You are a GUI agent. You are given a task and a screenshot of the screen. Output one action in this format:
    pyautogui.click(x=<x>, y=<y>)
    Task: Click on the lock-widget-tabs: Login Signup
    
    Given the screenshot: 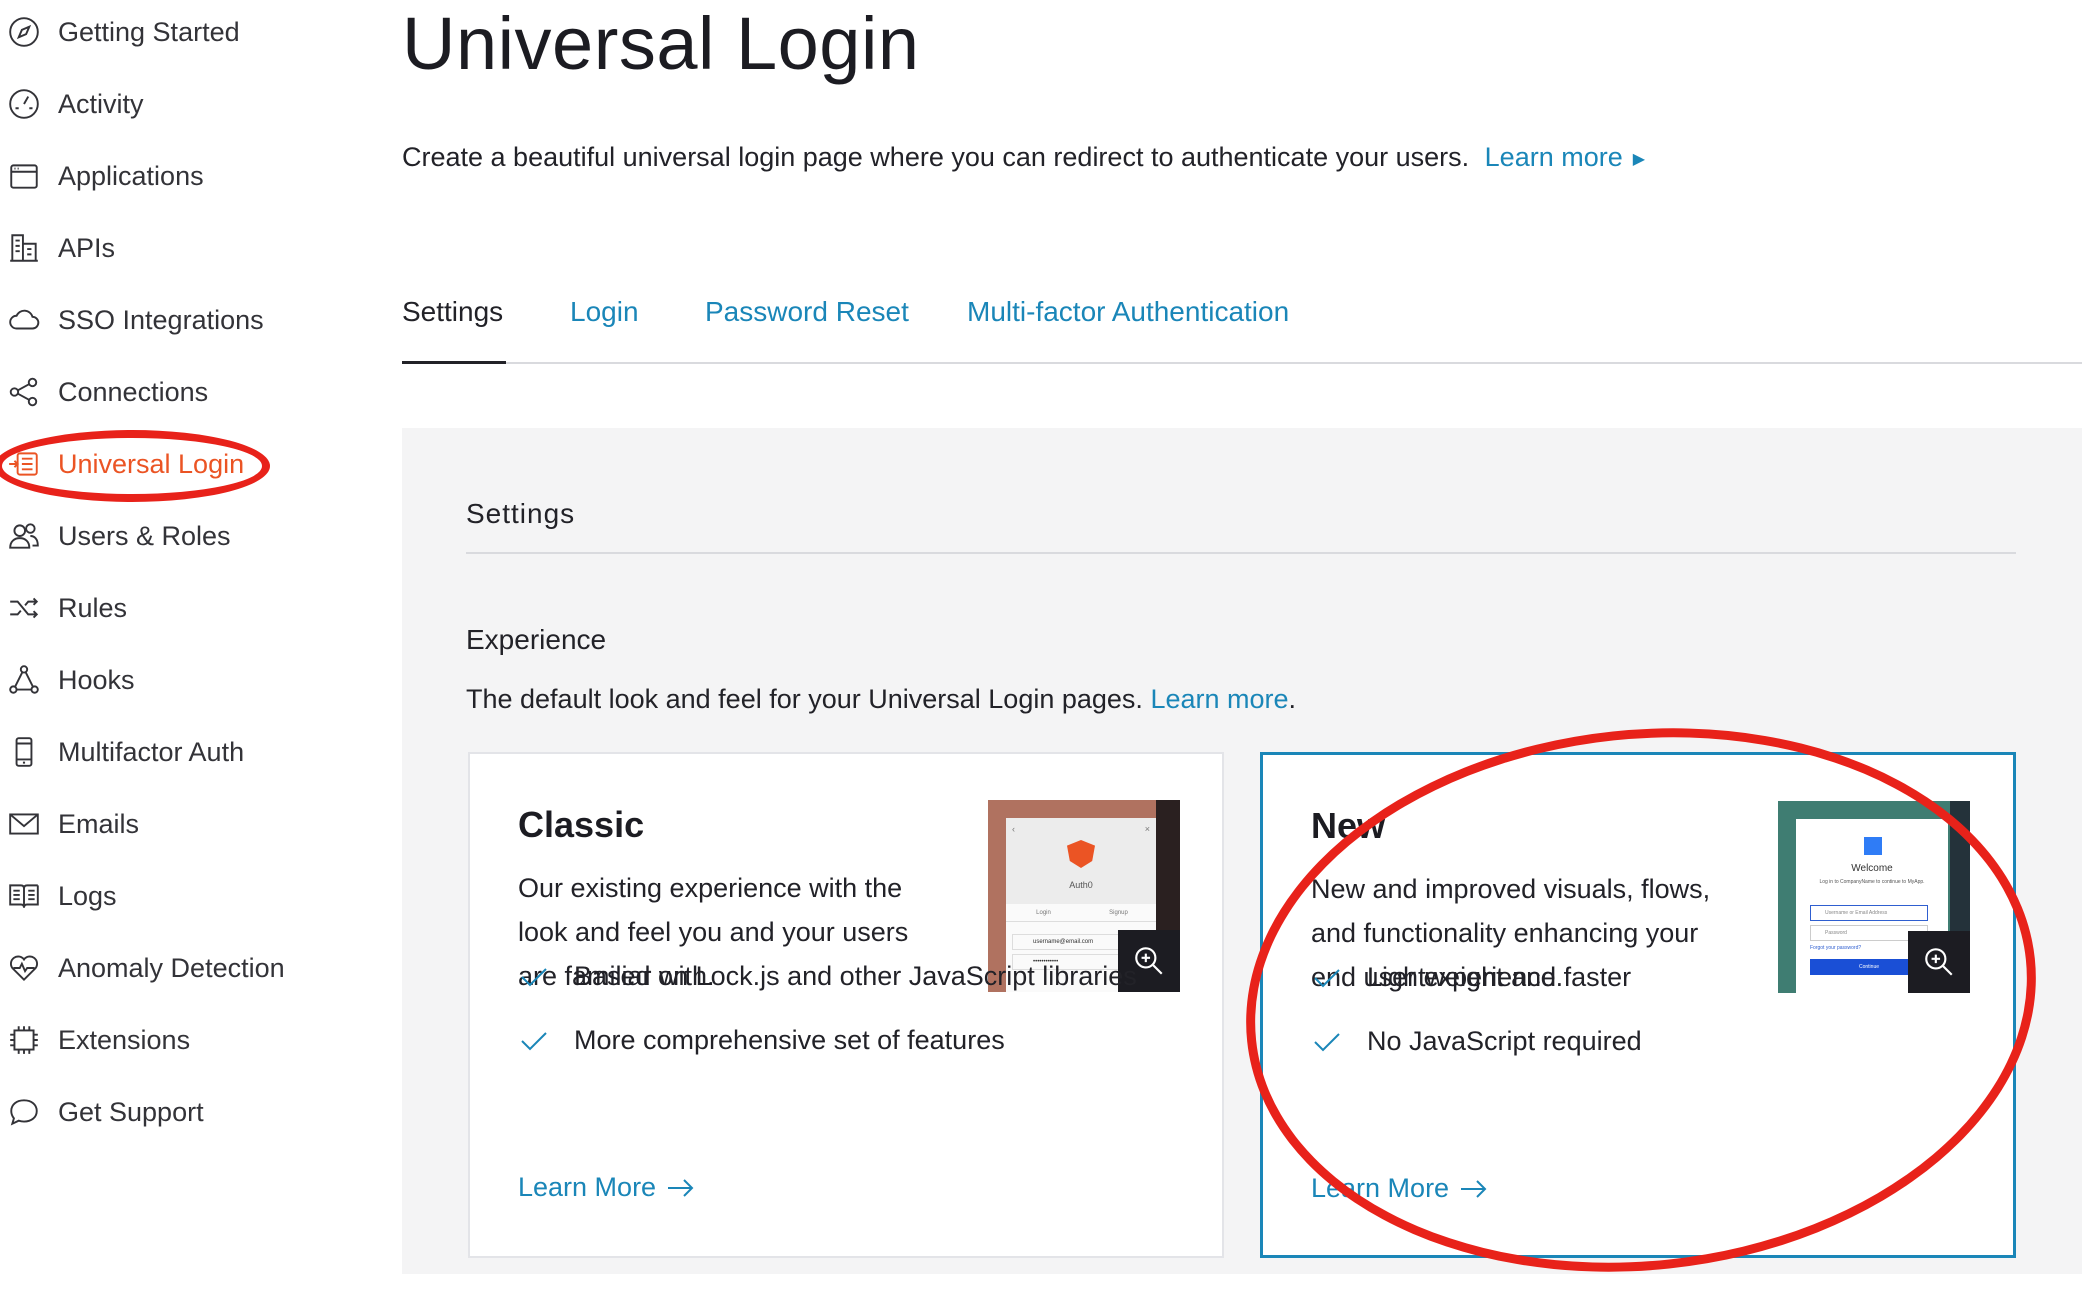 What is the action you would take?
    pyautogui.click(x=1081, y=913)
    